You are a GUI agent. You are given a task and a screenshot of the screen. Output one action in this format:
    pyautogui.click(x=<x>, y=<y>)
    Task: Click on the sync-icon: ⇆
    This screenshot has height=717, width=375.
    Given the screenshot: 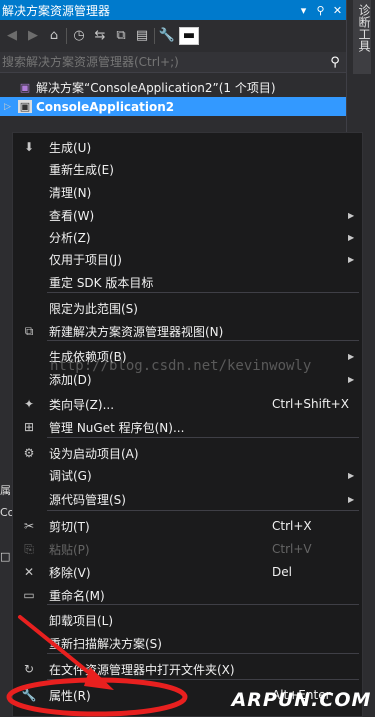 What is the action you would take?
    pyautogui.click(x=100, y=36)
    